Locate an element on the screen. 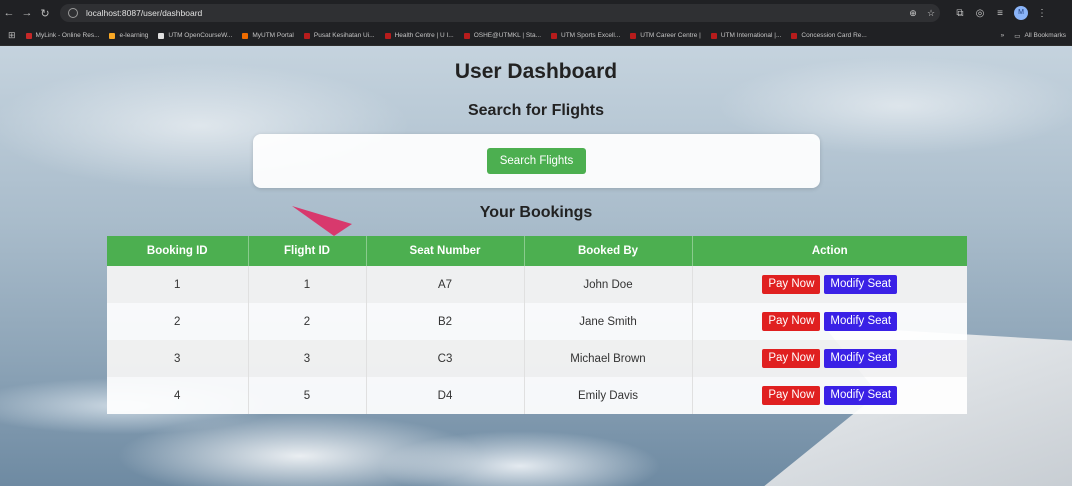 The height and width of the screenshot is (486, 1072). flight-id-cell: 3 is located at coordinates (307, 358).